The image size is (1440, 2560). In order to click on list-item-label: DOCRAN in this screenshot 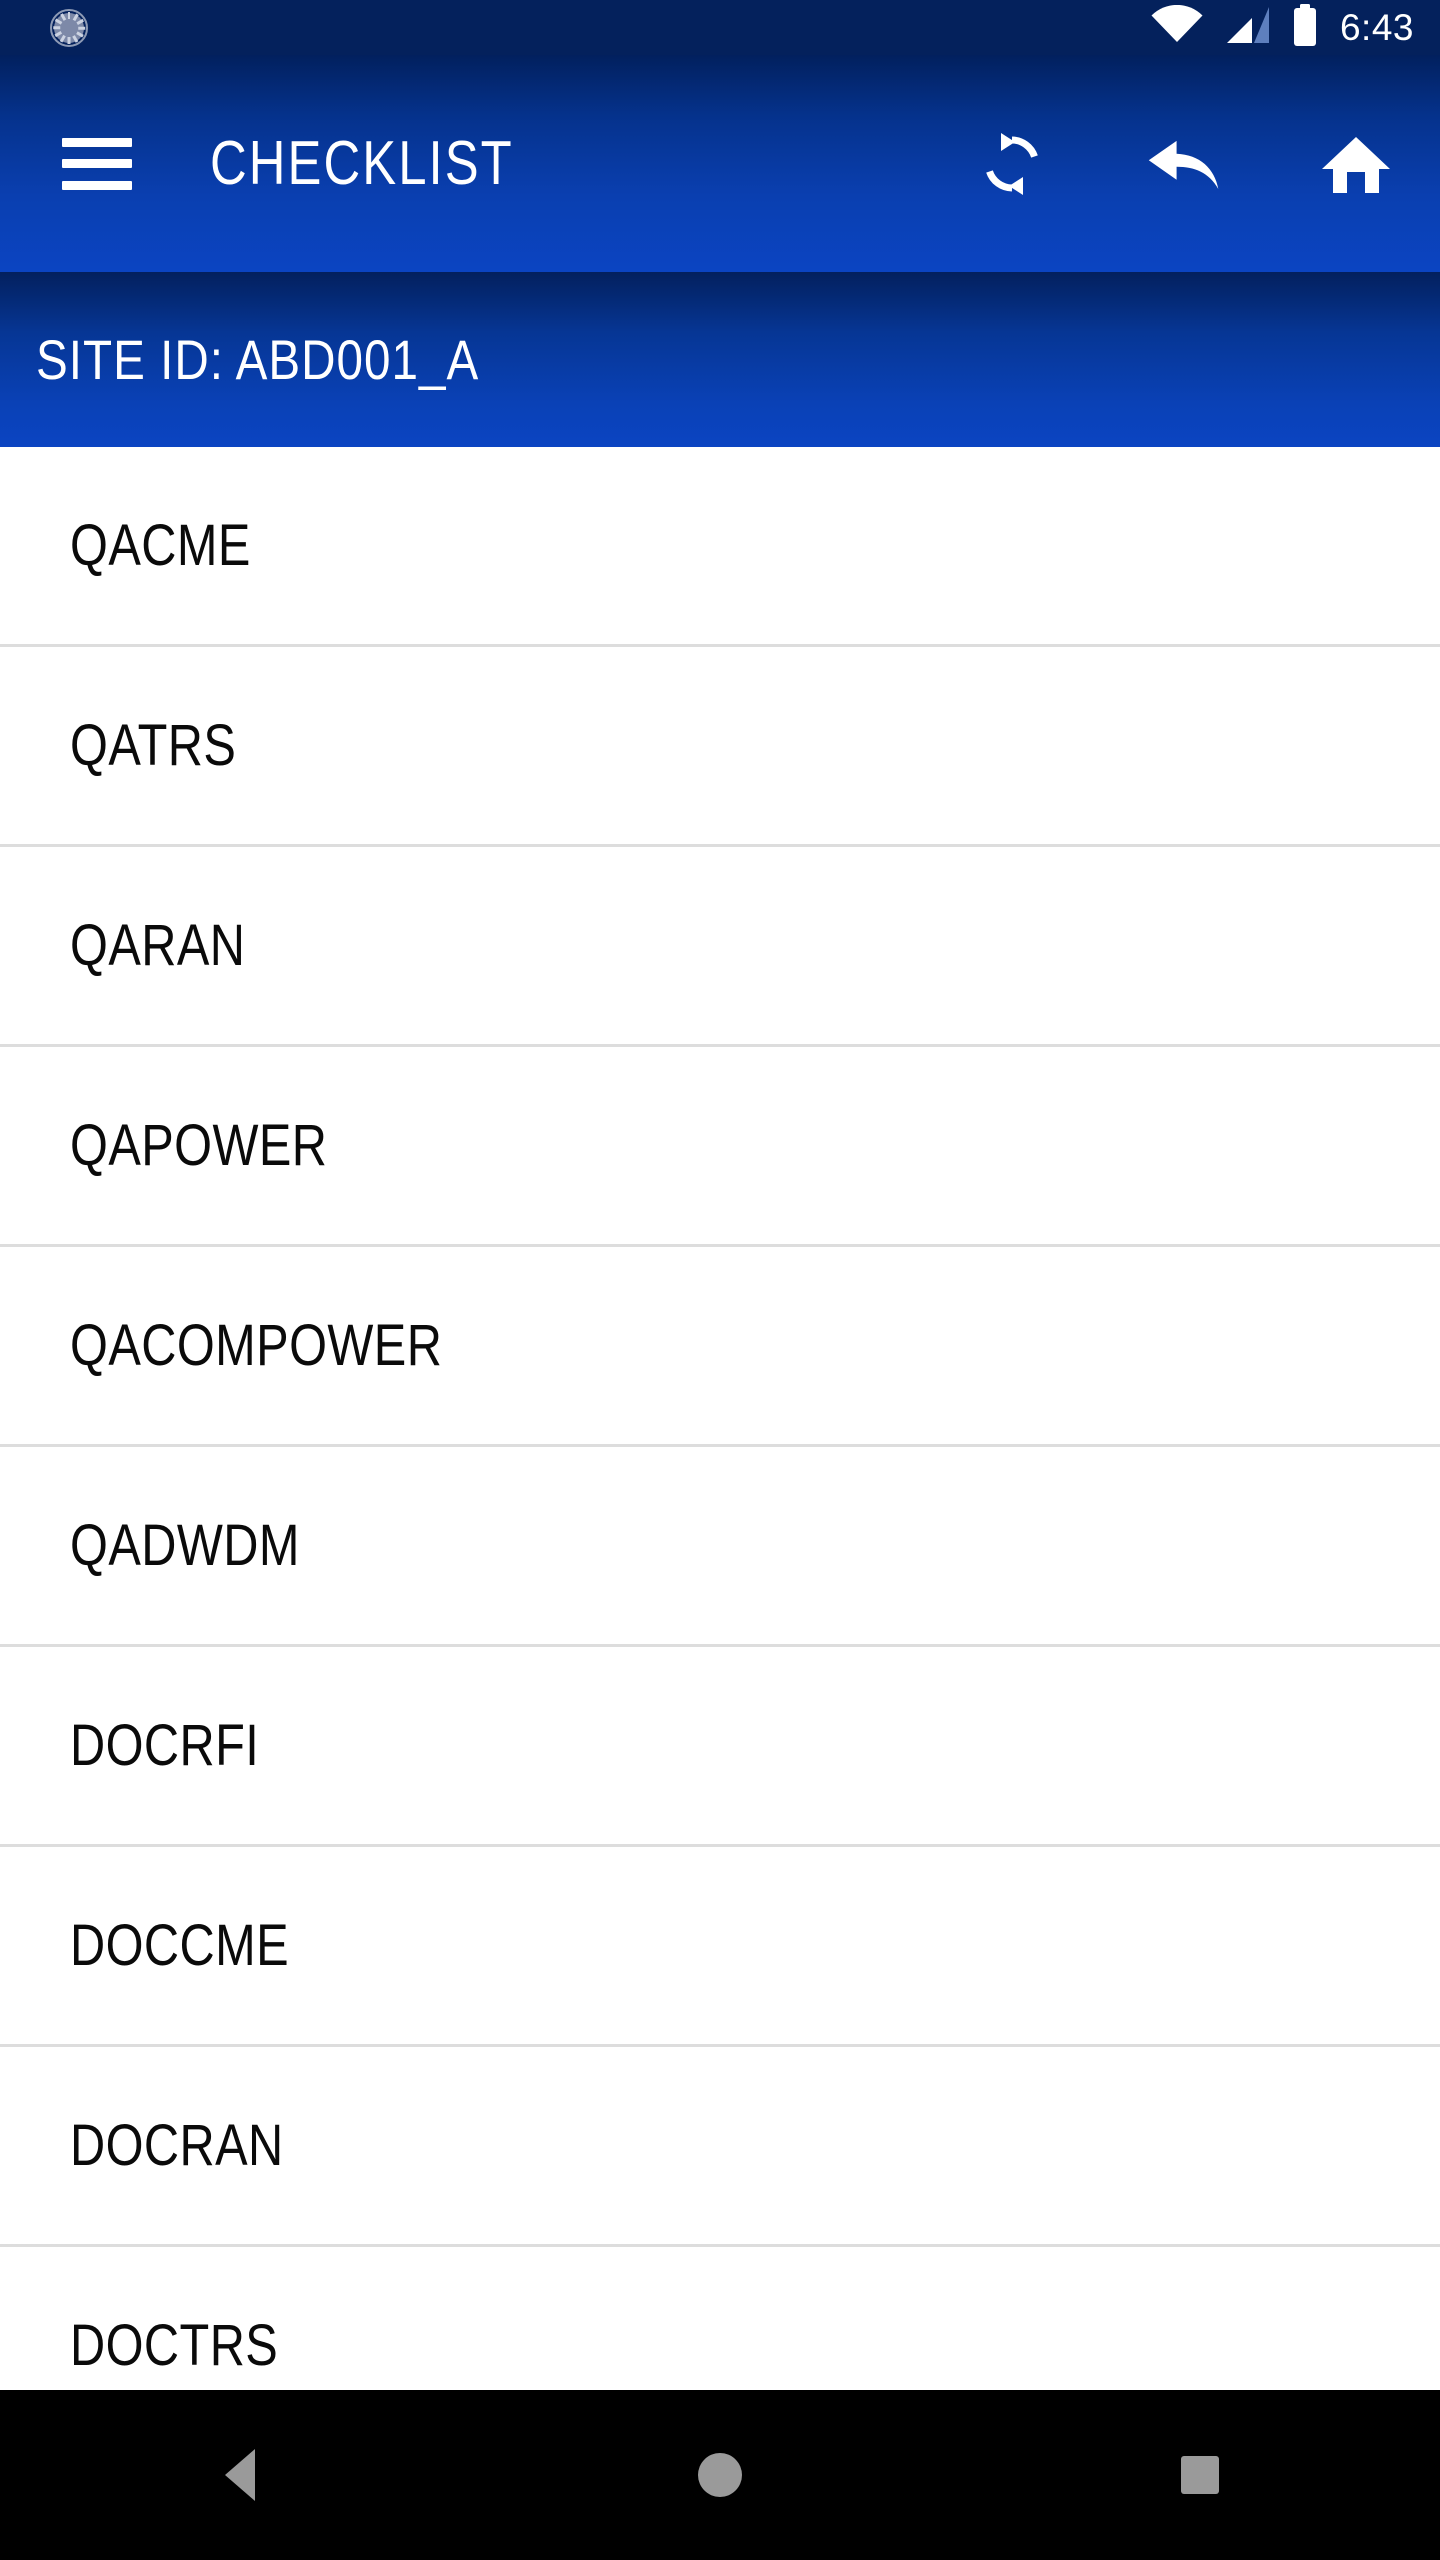, I will do `click(177, 2145)`.